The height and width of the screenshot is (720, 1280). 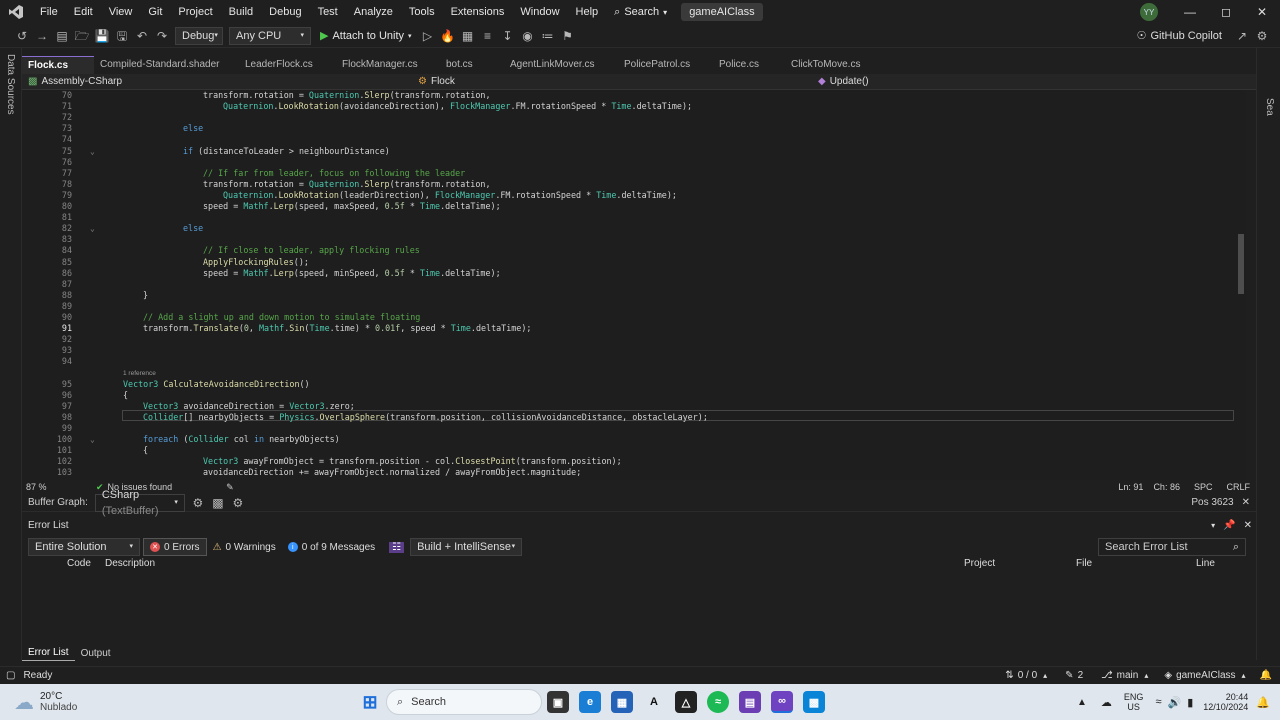 I want to click on git-branch: main, so click(x=1128, y=675).